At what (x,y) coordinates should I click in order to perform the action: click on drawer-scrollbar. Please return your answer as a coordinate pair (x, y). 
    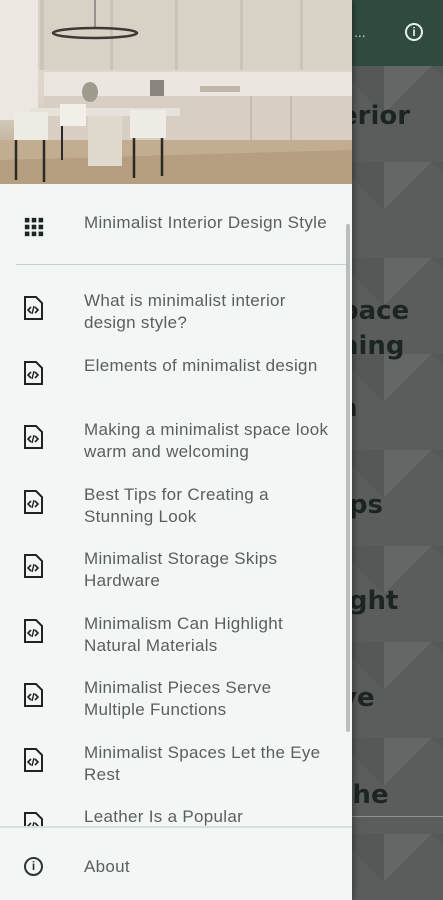
    Looking at the image, I should click on (348, 478).